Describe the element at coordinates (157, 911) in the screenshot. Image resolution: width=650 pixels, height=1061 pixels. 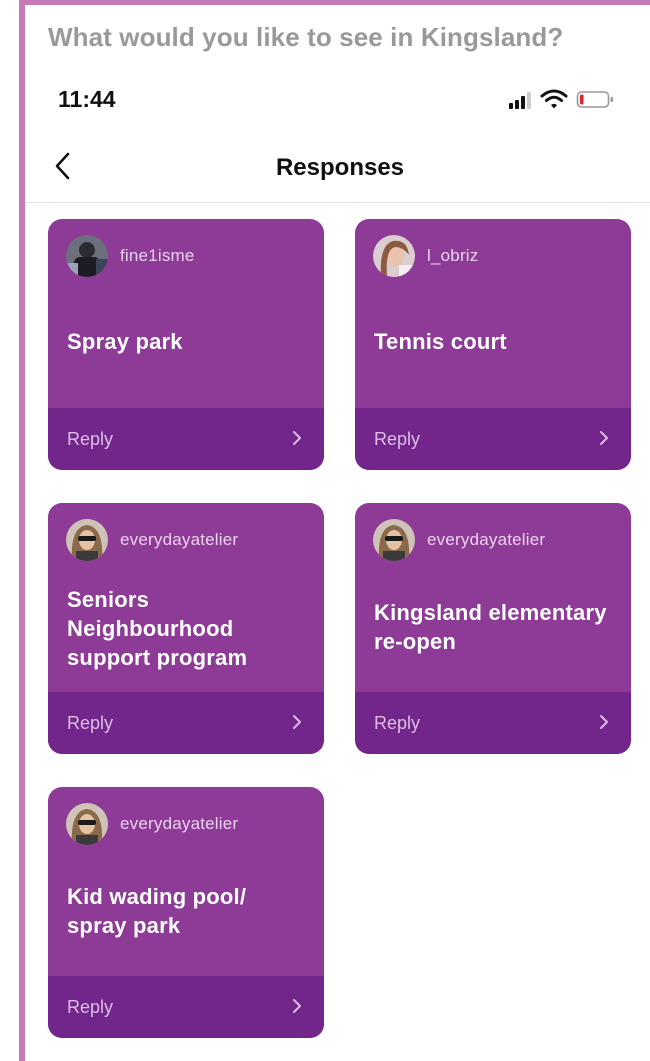
I see `response-text: Kid wading pool/ spray park` at that location.